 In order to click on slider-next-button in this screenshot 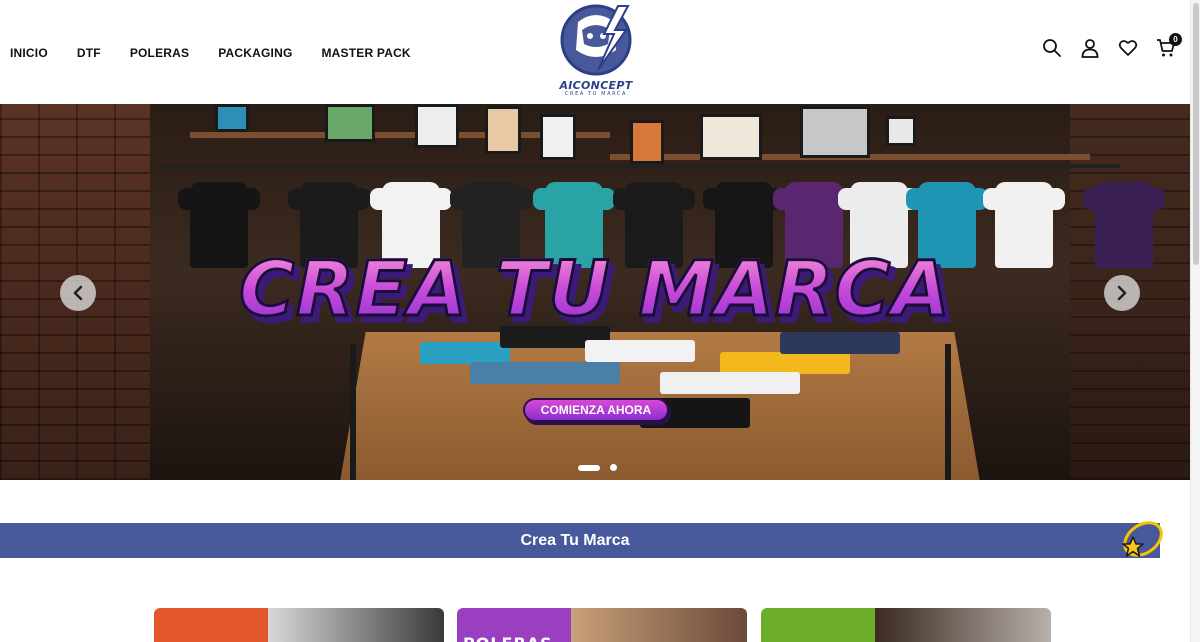, I will do `click(1122, 293)`.